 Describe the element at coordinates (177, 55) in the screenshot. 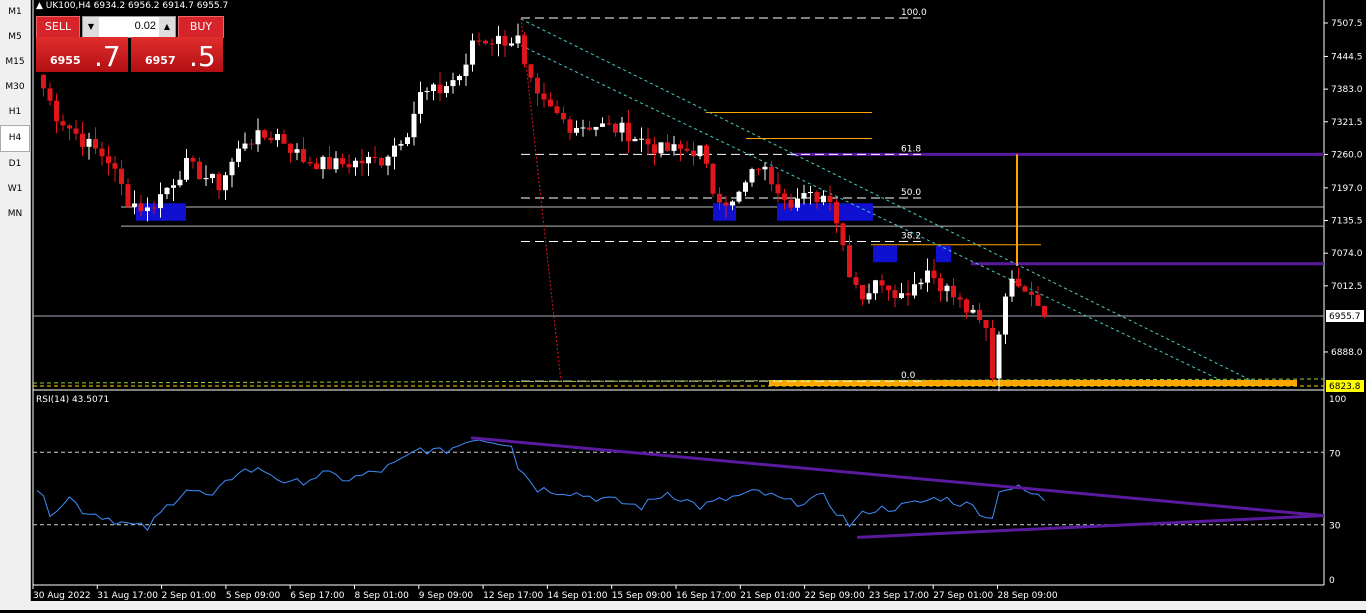

I see `buy-price: 6957 .5` at that location.